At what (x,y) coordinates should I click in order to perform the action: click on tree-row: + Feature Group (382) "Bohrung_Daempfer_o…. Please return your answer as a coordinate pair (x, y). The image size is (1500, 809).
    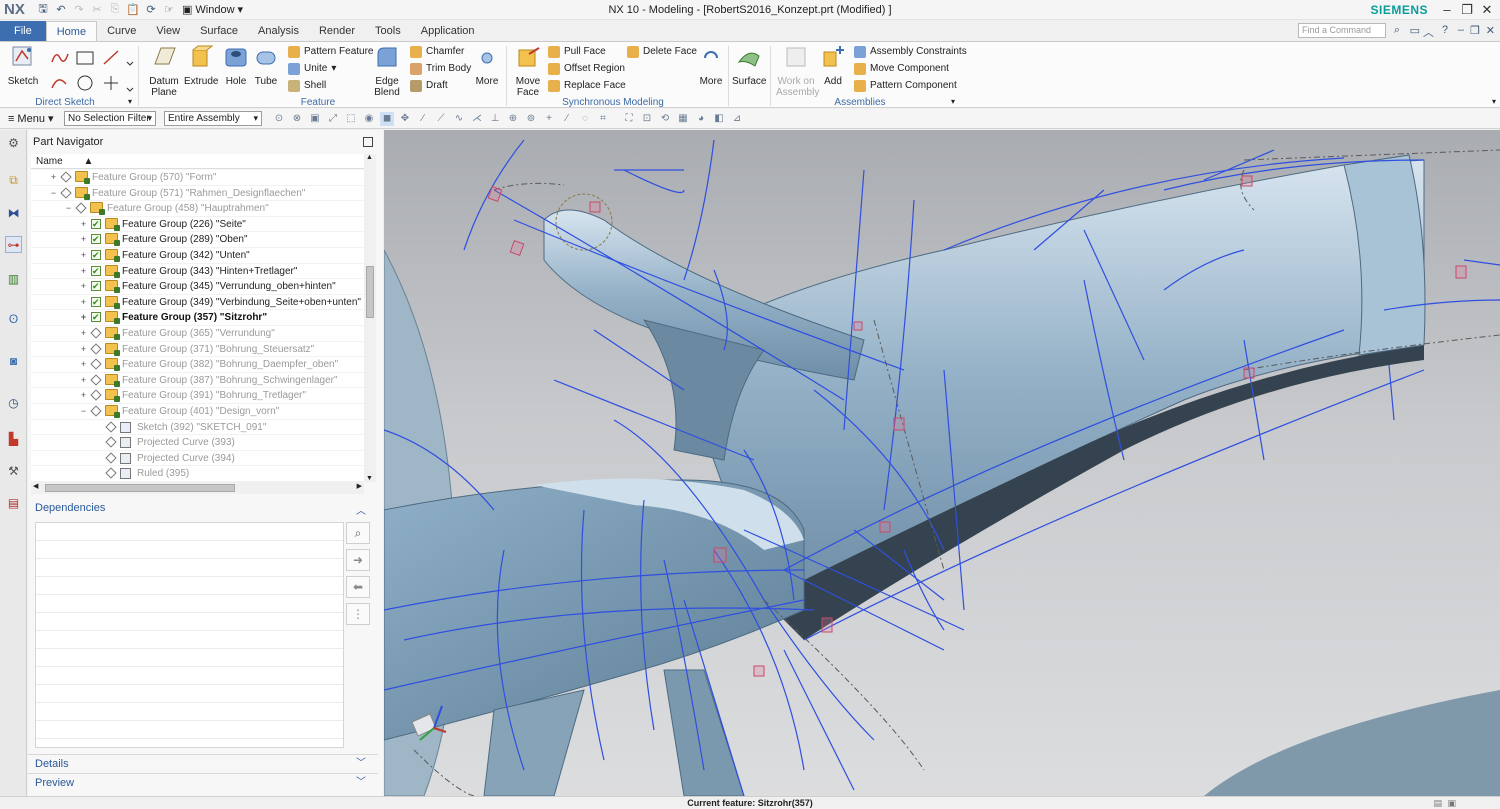
    Looking at the image, I should click on (197, 365).